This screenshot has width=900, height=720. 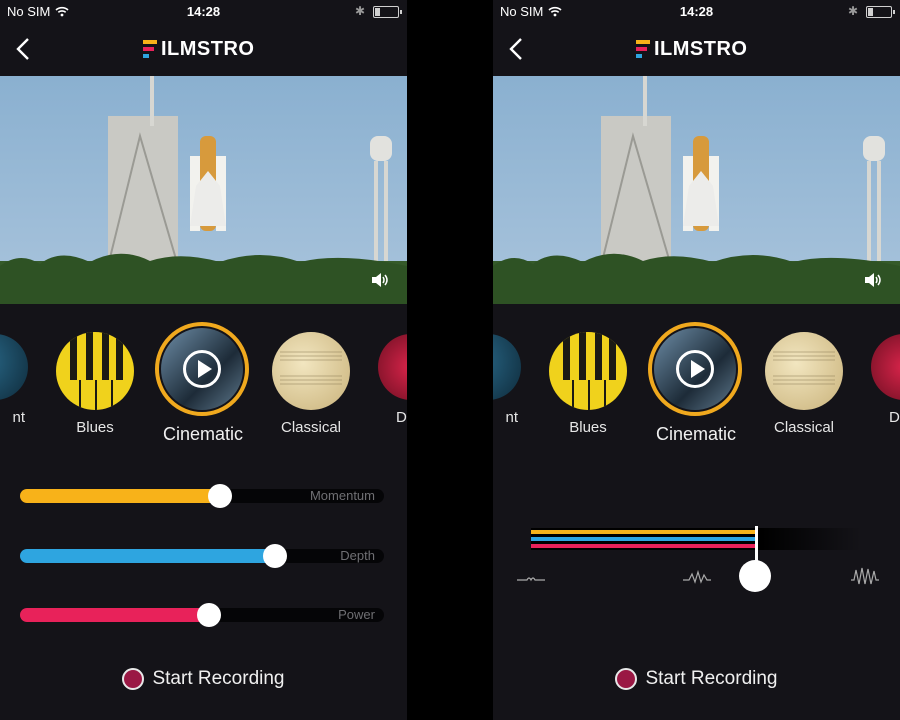 What do you see at coordinates (342, 495) in the screenshot?
I see `momentum-label: Momentum` at bounding box center [342, 495].